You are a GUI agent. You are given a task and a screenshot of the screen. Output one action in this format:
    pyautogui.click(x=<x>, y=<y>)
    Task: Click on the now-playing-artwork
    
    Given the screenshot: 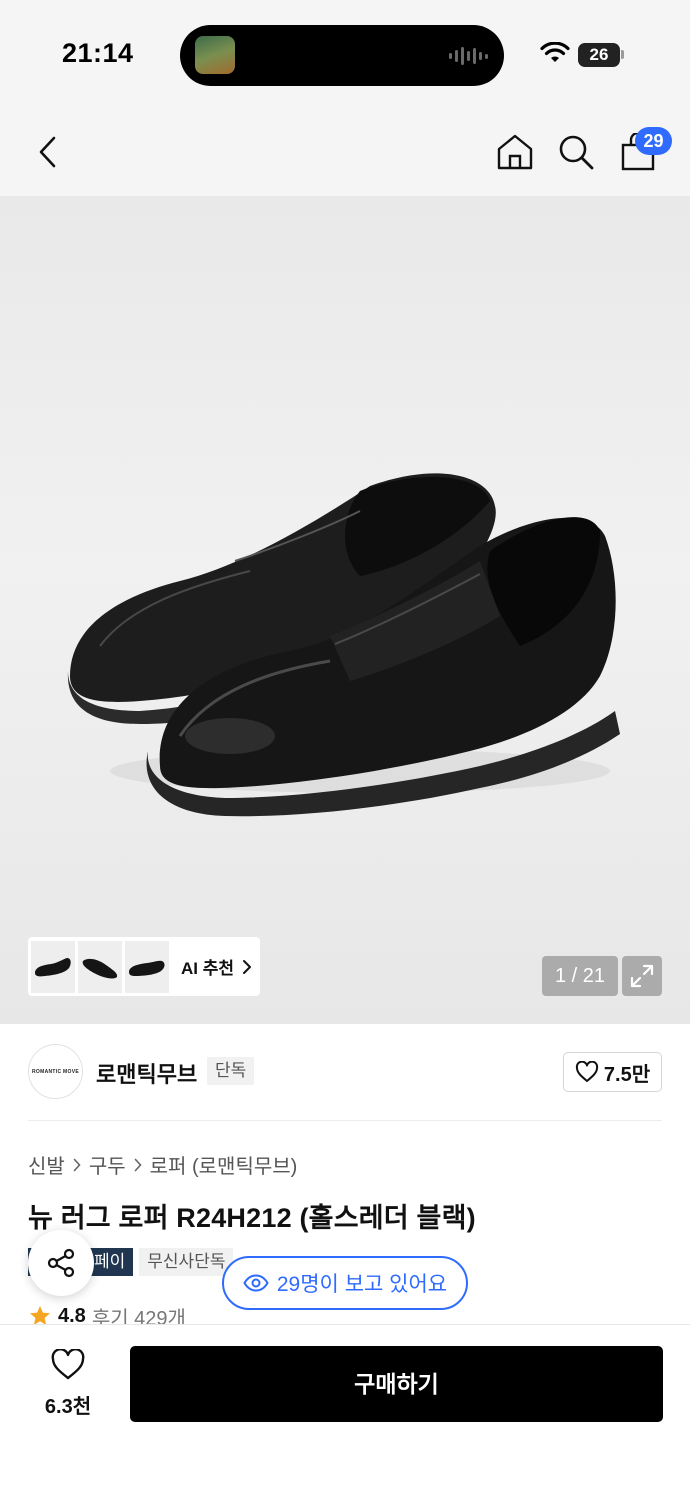 What is the action you would take?
    pyautogui.click(x=215, y=55)
    